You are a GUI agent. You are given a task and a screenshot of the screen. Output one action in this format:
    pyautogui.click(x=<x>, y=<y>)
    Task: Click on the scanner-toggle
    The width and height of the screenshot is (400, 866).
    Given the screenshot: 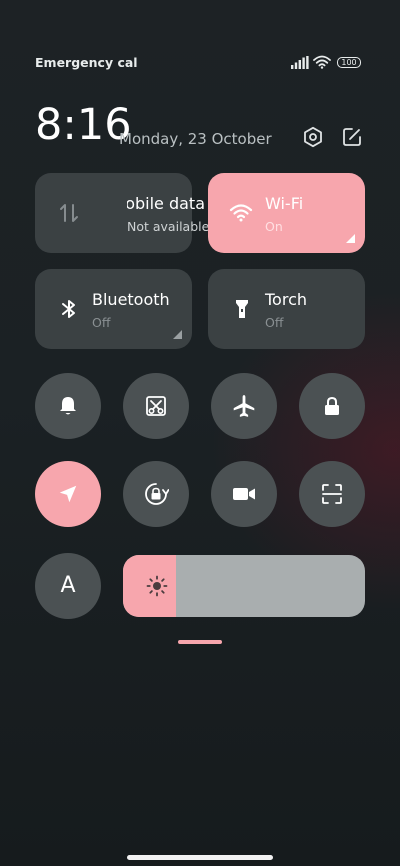 What is the action you would take?
    pyautogui.click(x=332, y=494)
    